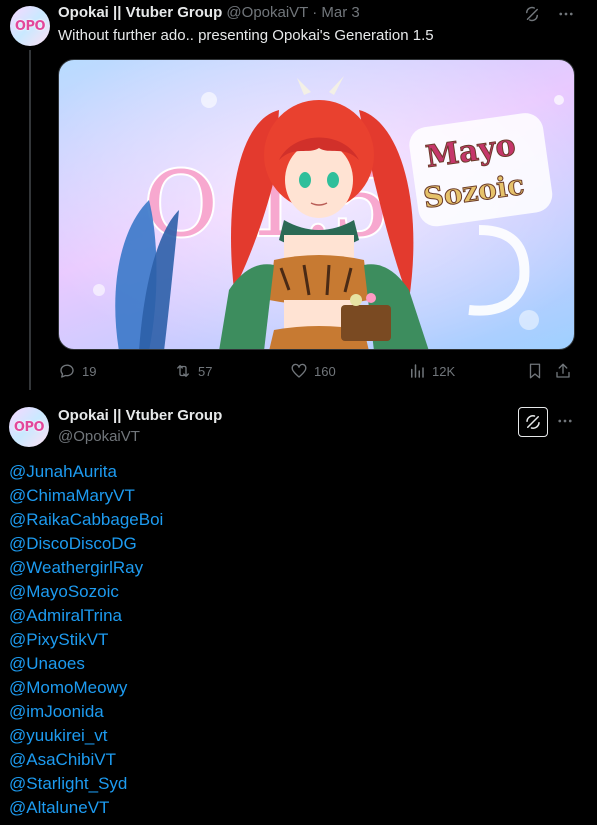 The height and width of the screenshot is (825, 597). What do you see at coordinates (340, 12) in the screenshot?
I see `tweet-date: Mar 3` at bounding box center [340, 12].